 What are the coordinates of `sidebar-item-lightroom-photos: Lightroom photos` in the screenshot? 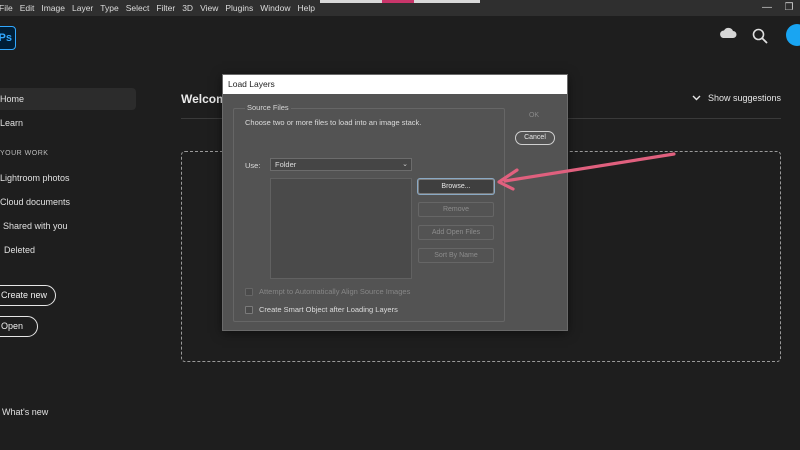 It's located at (68, 178).